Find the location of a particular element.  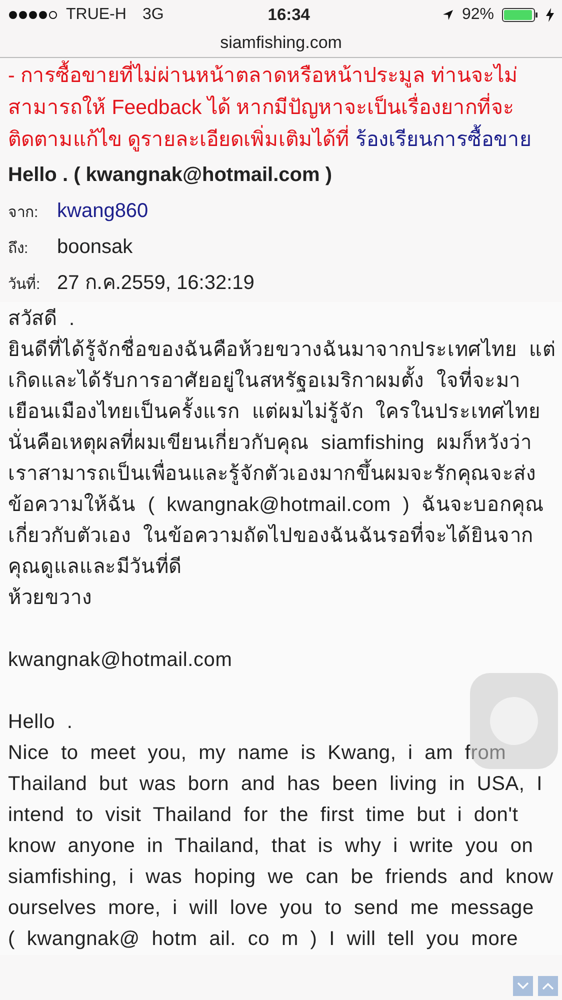

scroll-up-button is located at coordinates (548, 986).